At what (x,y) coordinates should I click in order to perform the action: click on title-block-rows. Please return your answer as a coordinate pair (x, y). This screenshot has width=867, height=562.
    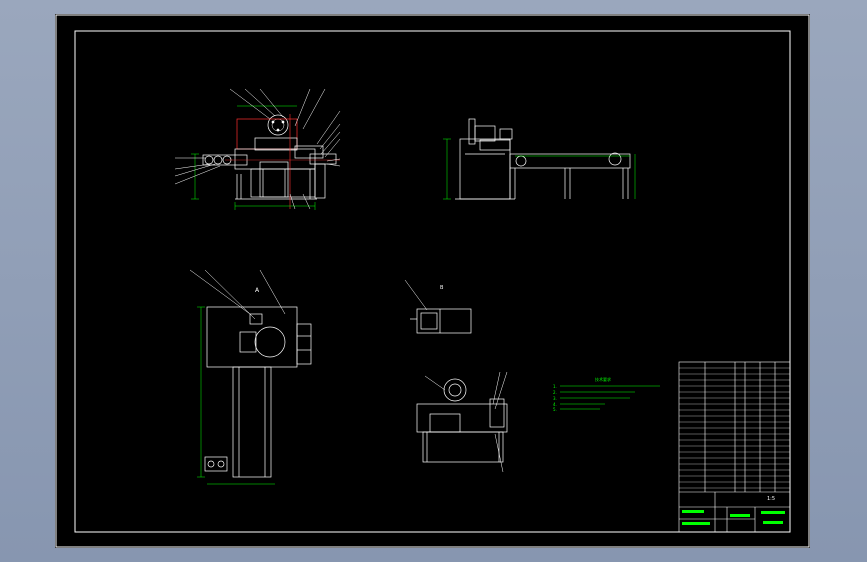
    Looking at the image, I should click on (734, 428).